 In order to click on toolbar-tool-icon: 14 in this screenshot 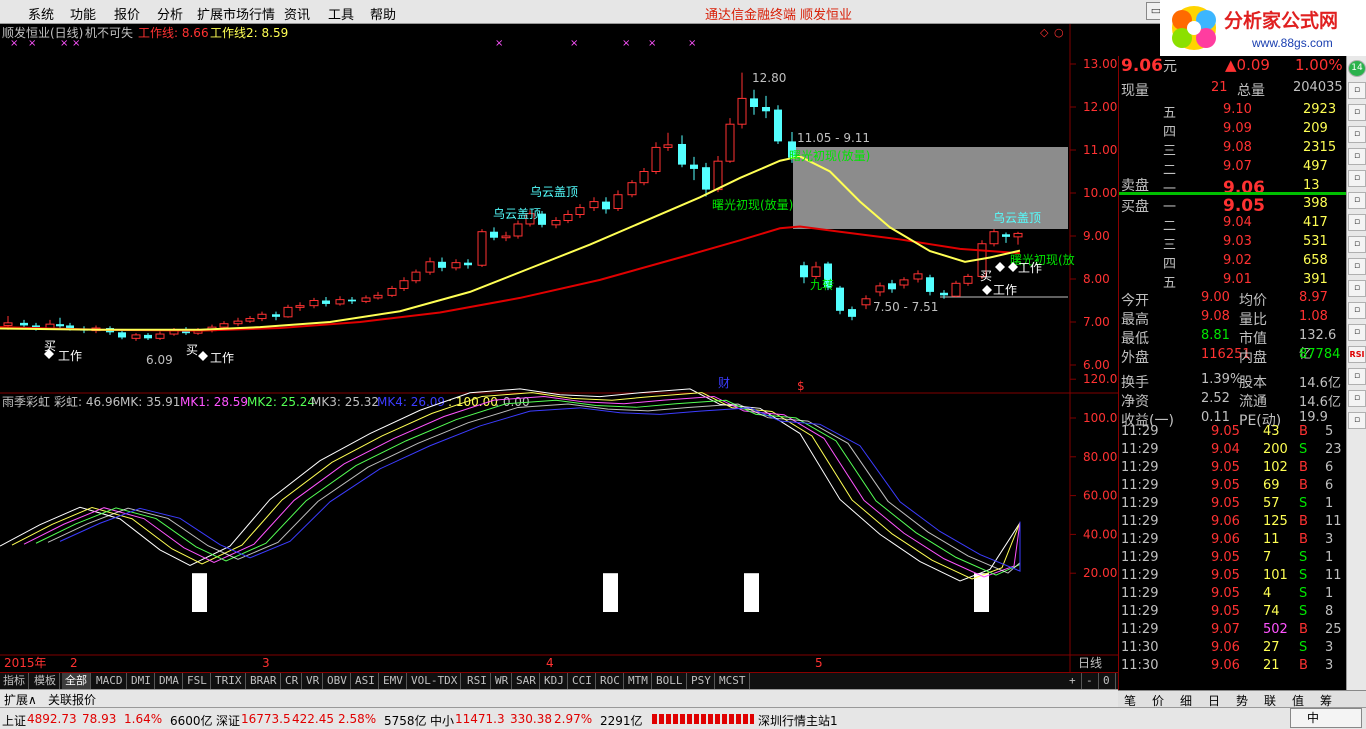, I will do `click(1357, 68)`.